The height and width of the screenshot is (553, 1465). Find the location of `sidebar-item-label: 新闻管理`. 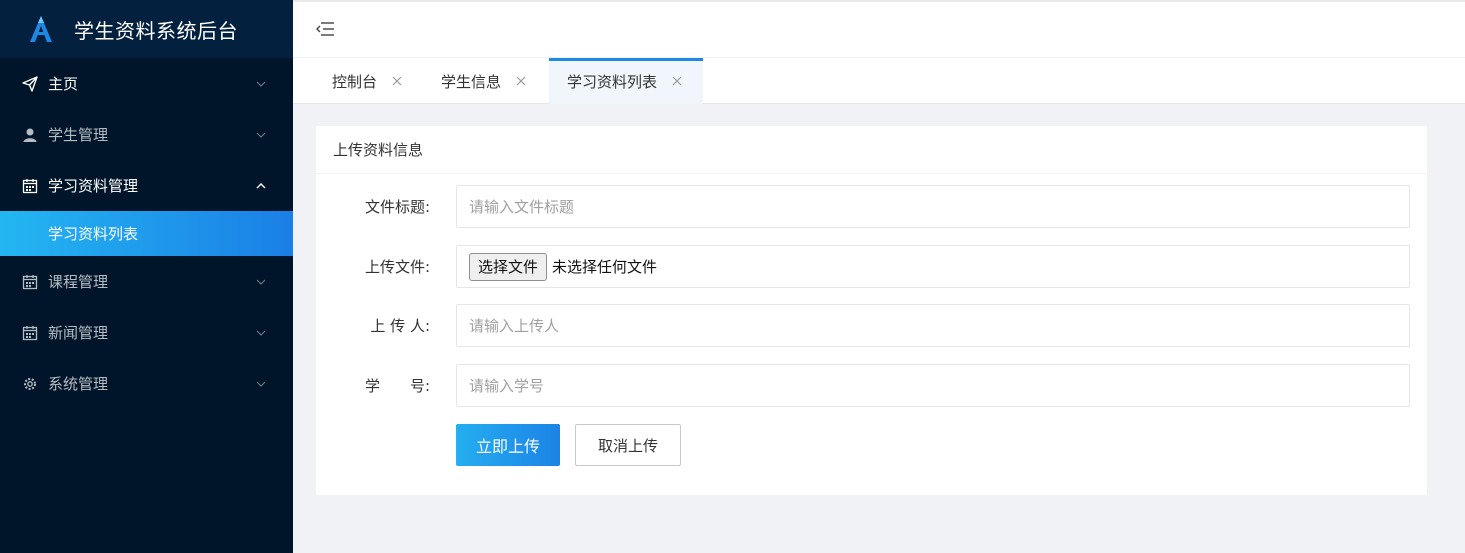

sidebar-item-label: 新闻管理 is located at coordinates (78, 333).